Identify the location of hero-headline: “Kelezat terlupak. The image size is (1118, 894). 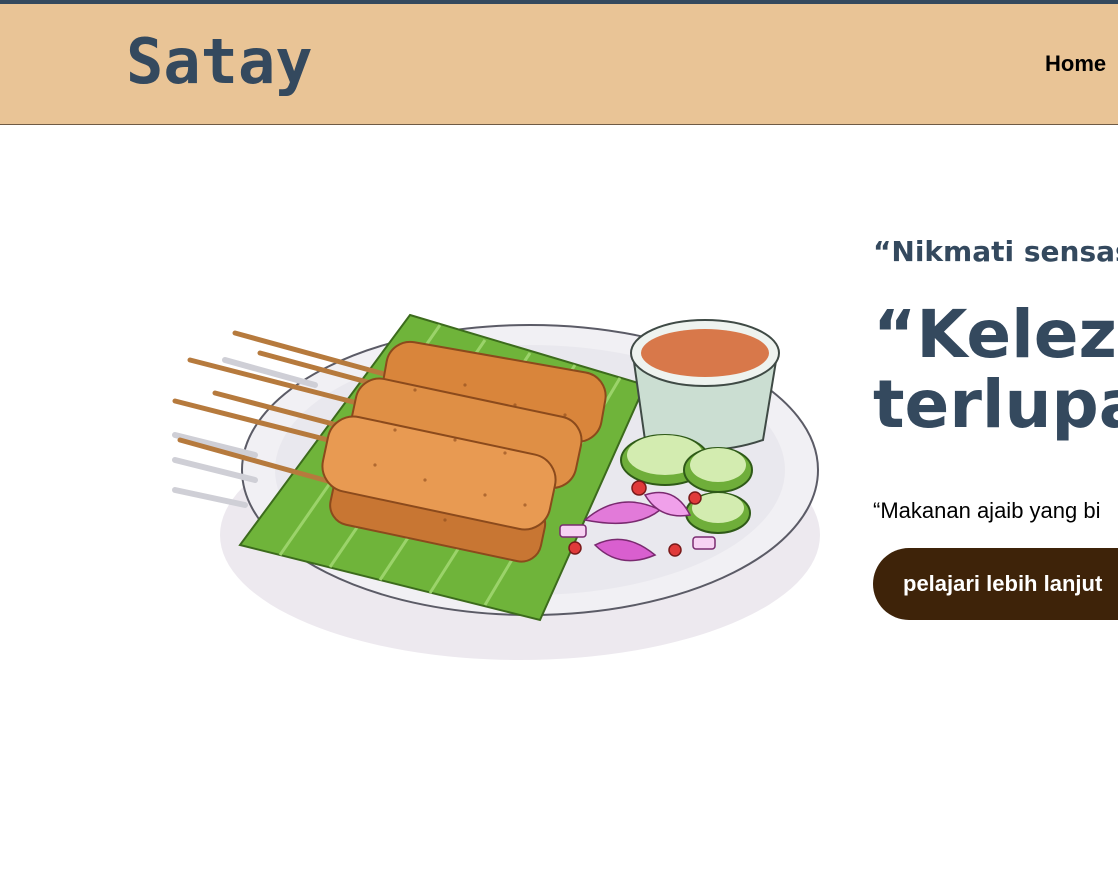
(995, 370).